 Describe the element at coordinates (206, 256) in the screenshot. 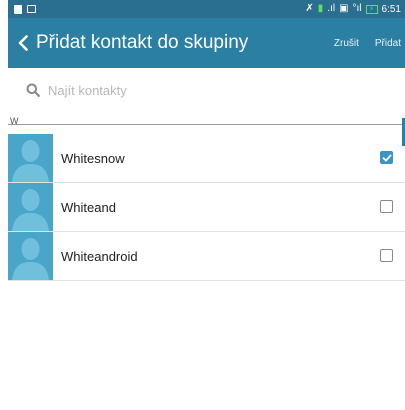

I see `contact-row: Whiteandroid` at that location.